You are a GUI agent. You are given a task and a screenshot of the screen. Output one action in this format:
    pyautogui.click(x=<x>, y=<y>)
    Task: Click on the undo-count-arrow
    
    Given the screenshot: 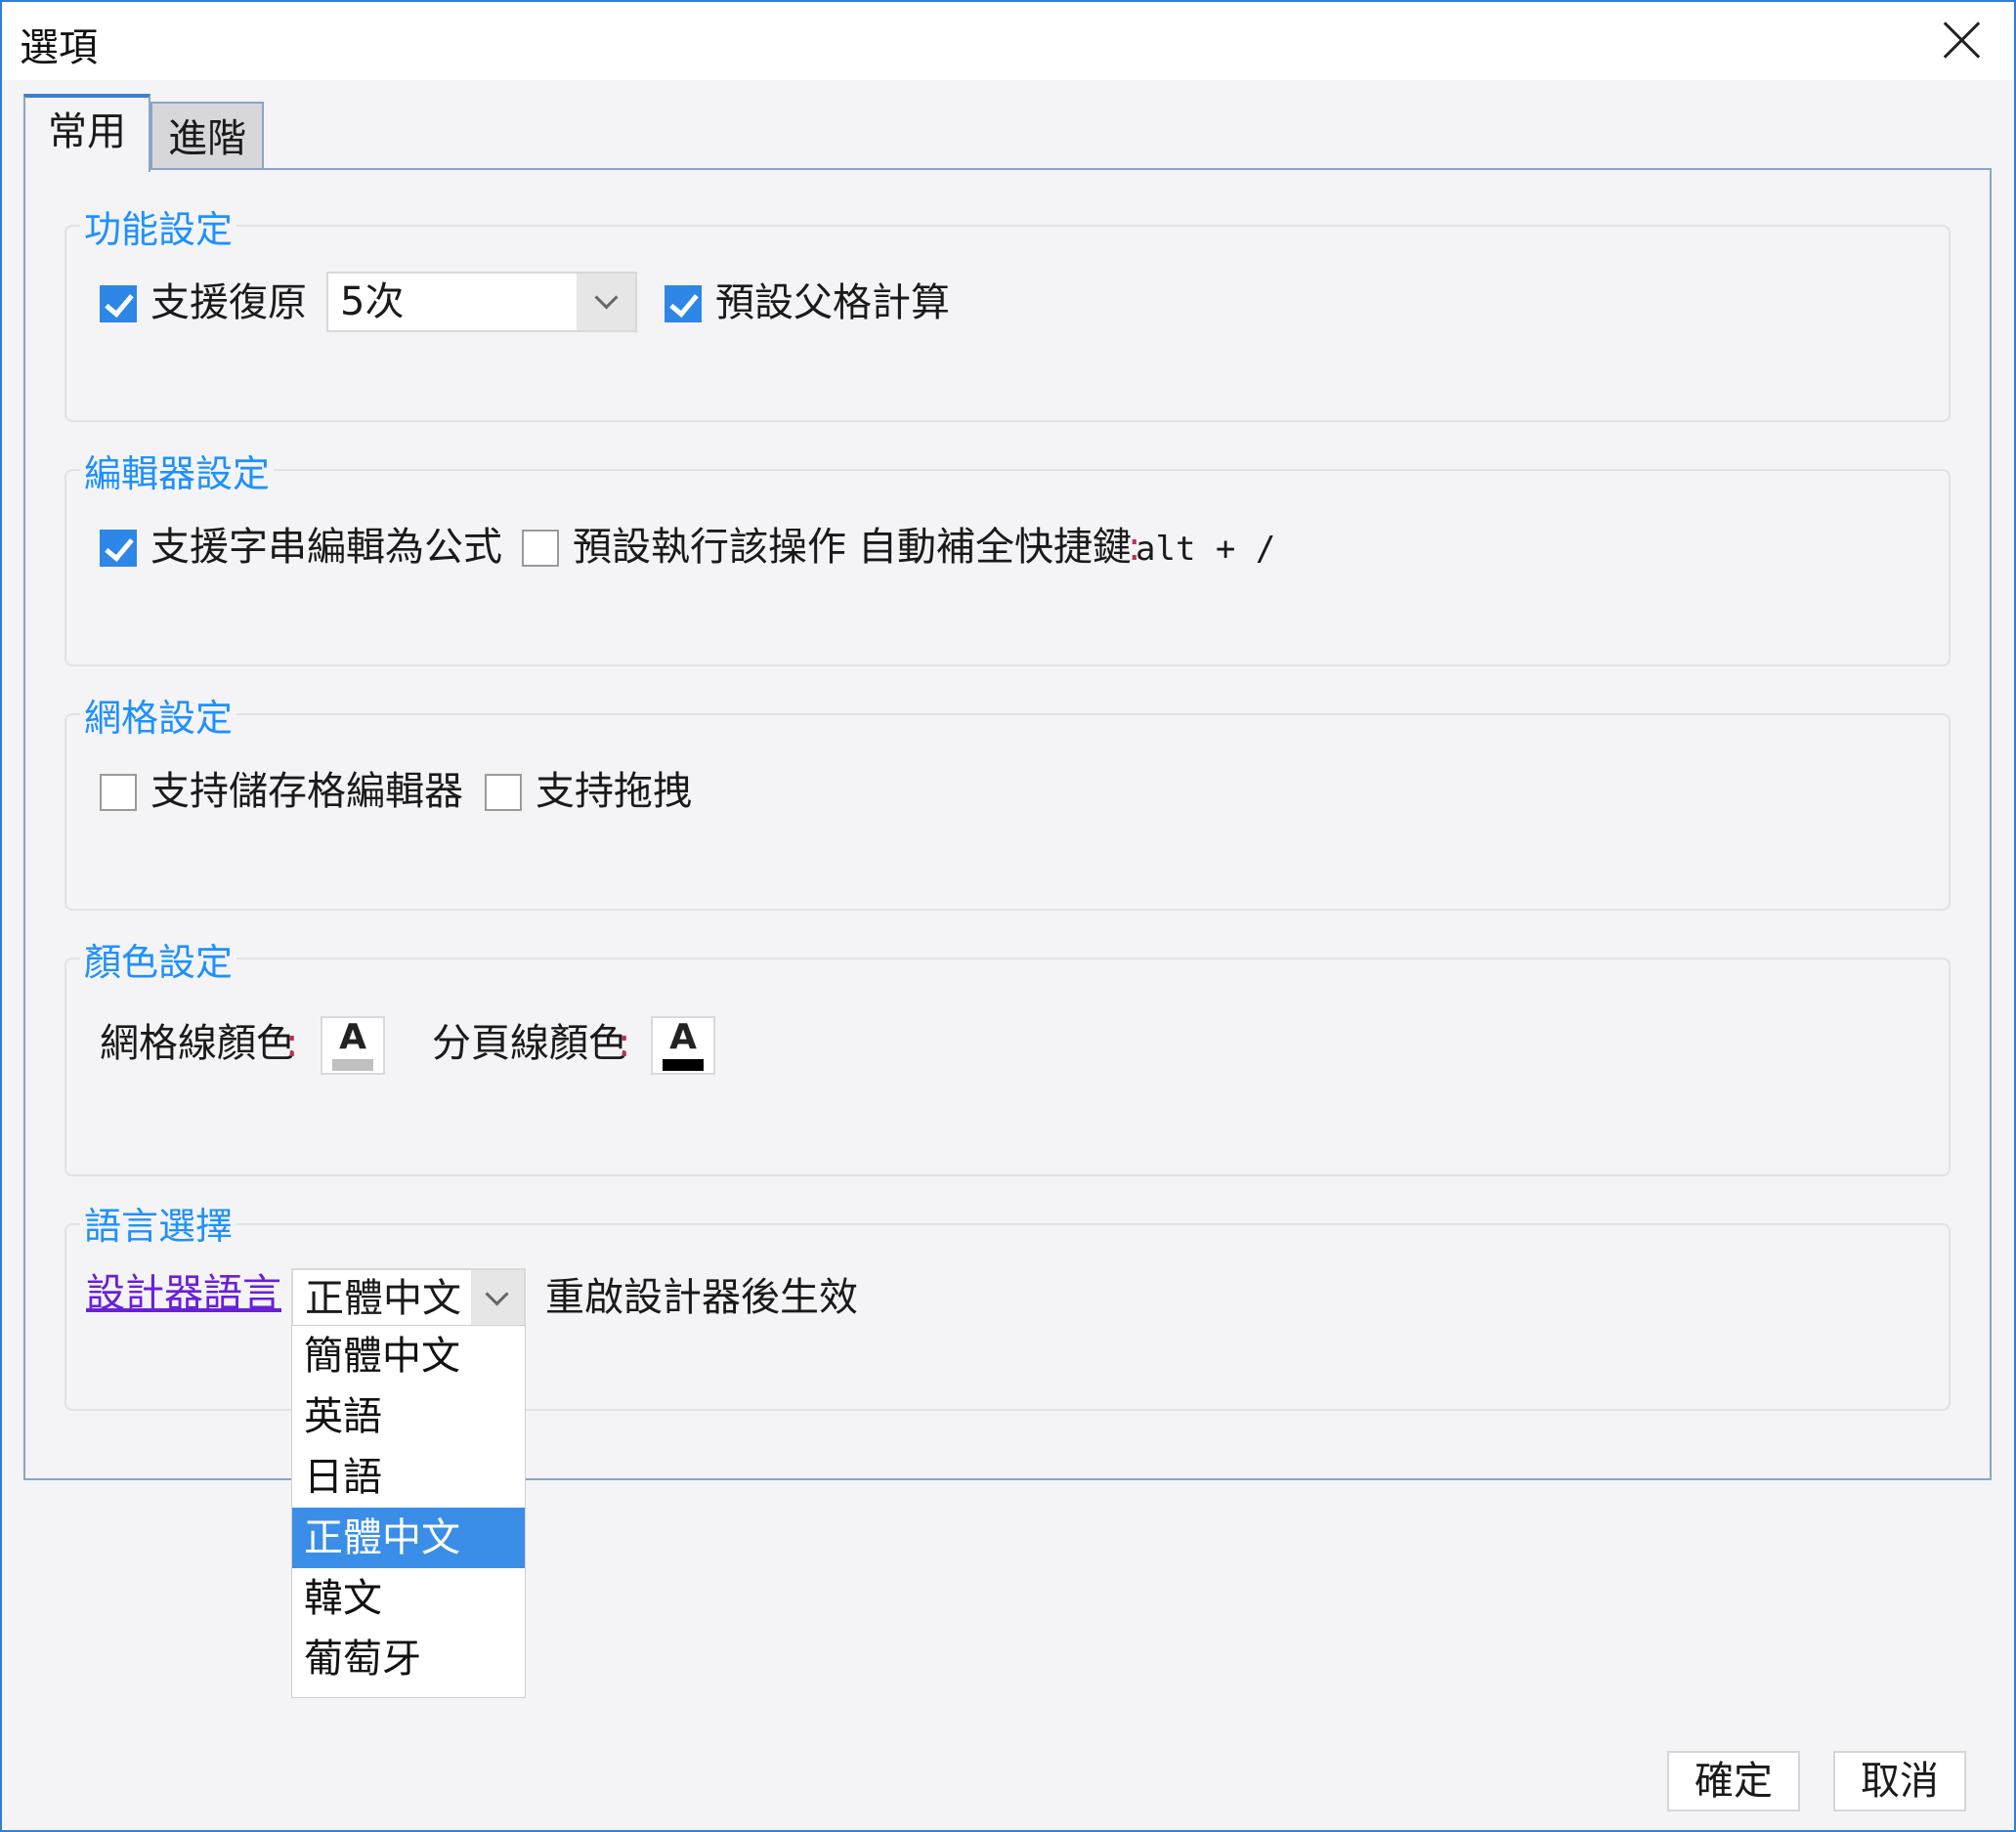 What is the action you would take?
    pyautogui.click(x=606, y=302)
    